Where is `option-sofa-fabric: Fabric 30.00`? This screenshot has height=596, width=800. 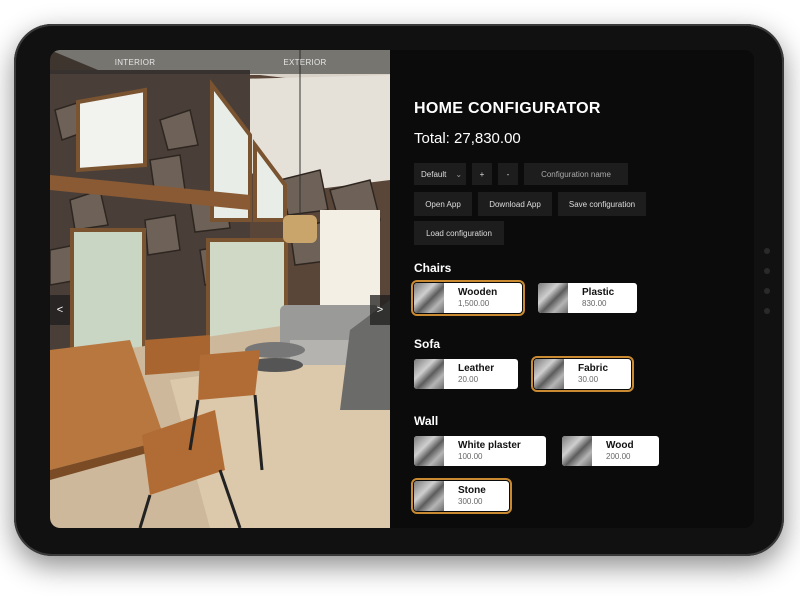 option-sofa-fabric: Fabric 30.00 is located at coordinates (582, 374).